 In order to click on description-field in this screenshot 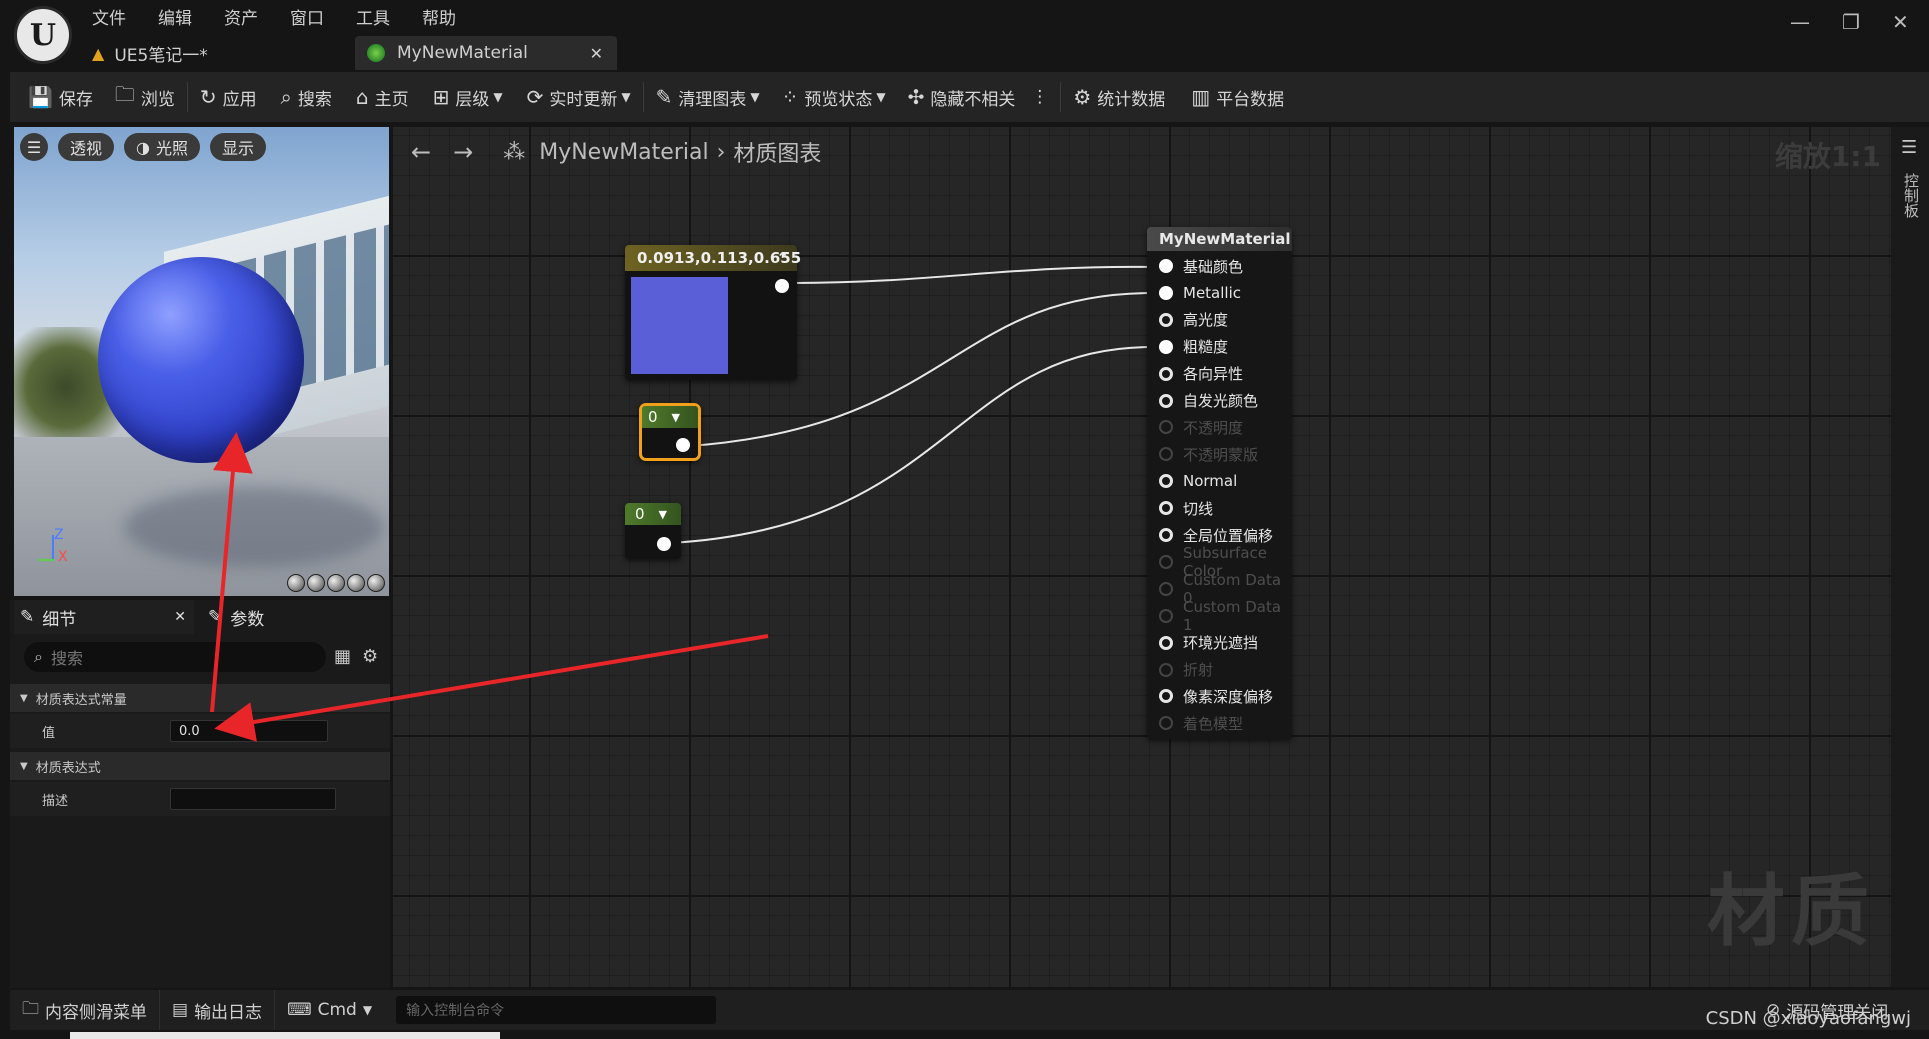, I will do `click(253, 799)`.